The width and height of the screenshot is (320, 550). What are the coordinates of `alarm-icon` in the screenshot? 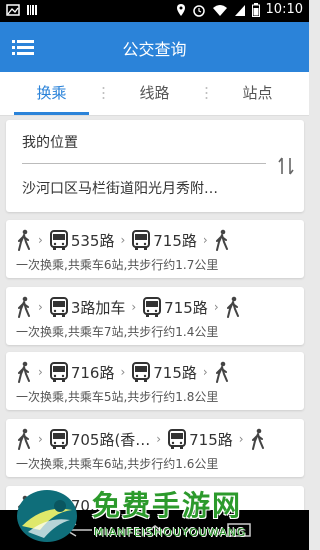 It's located at (198, 10).